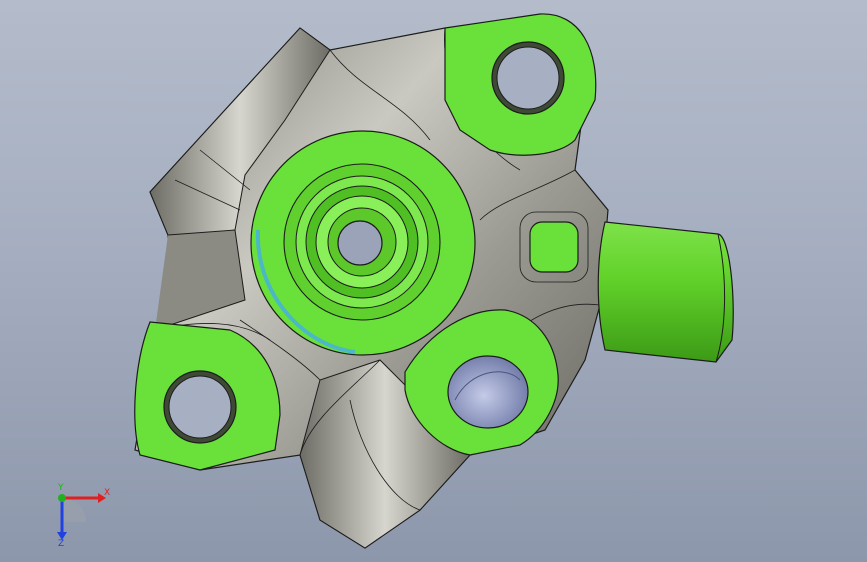 The width and height of the screenshot is (867, 562). Describe the element at coordinates (60, 488) in the screenshot. I see `y-axis-label: Y` at that location.